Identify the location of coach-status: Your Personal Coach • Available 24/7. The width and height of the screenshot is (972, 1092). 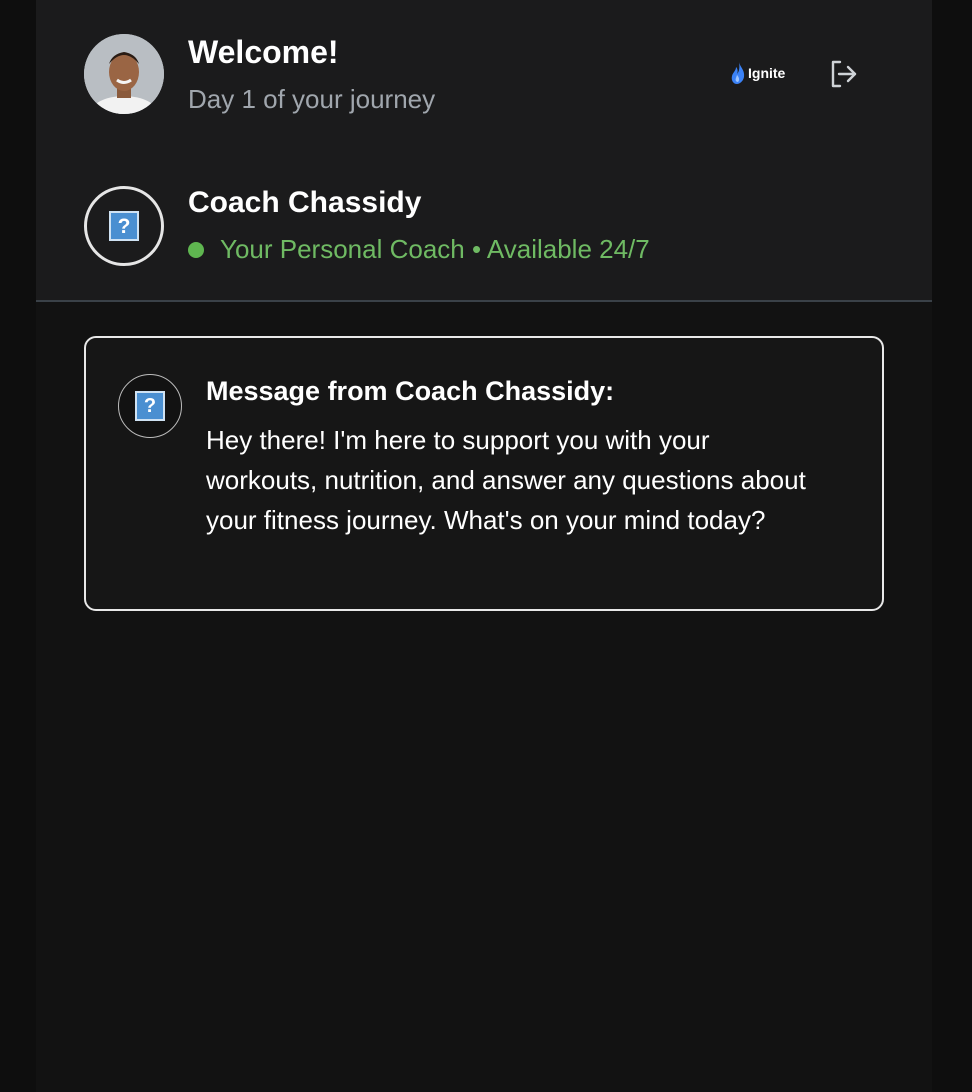
(419, 249).